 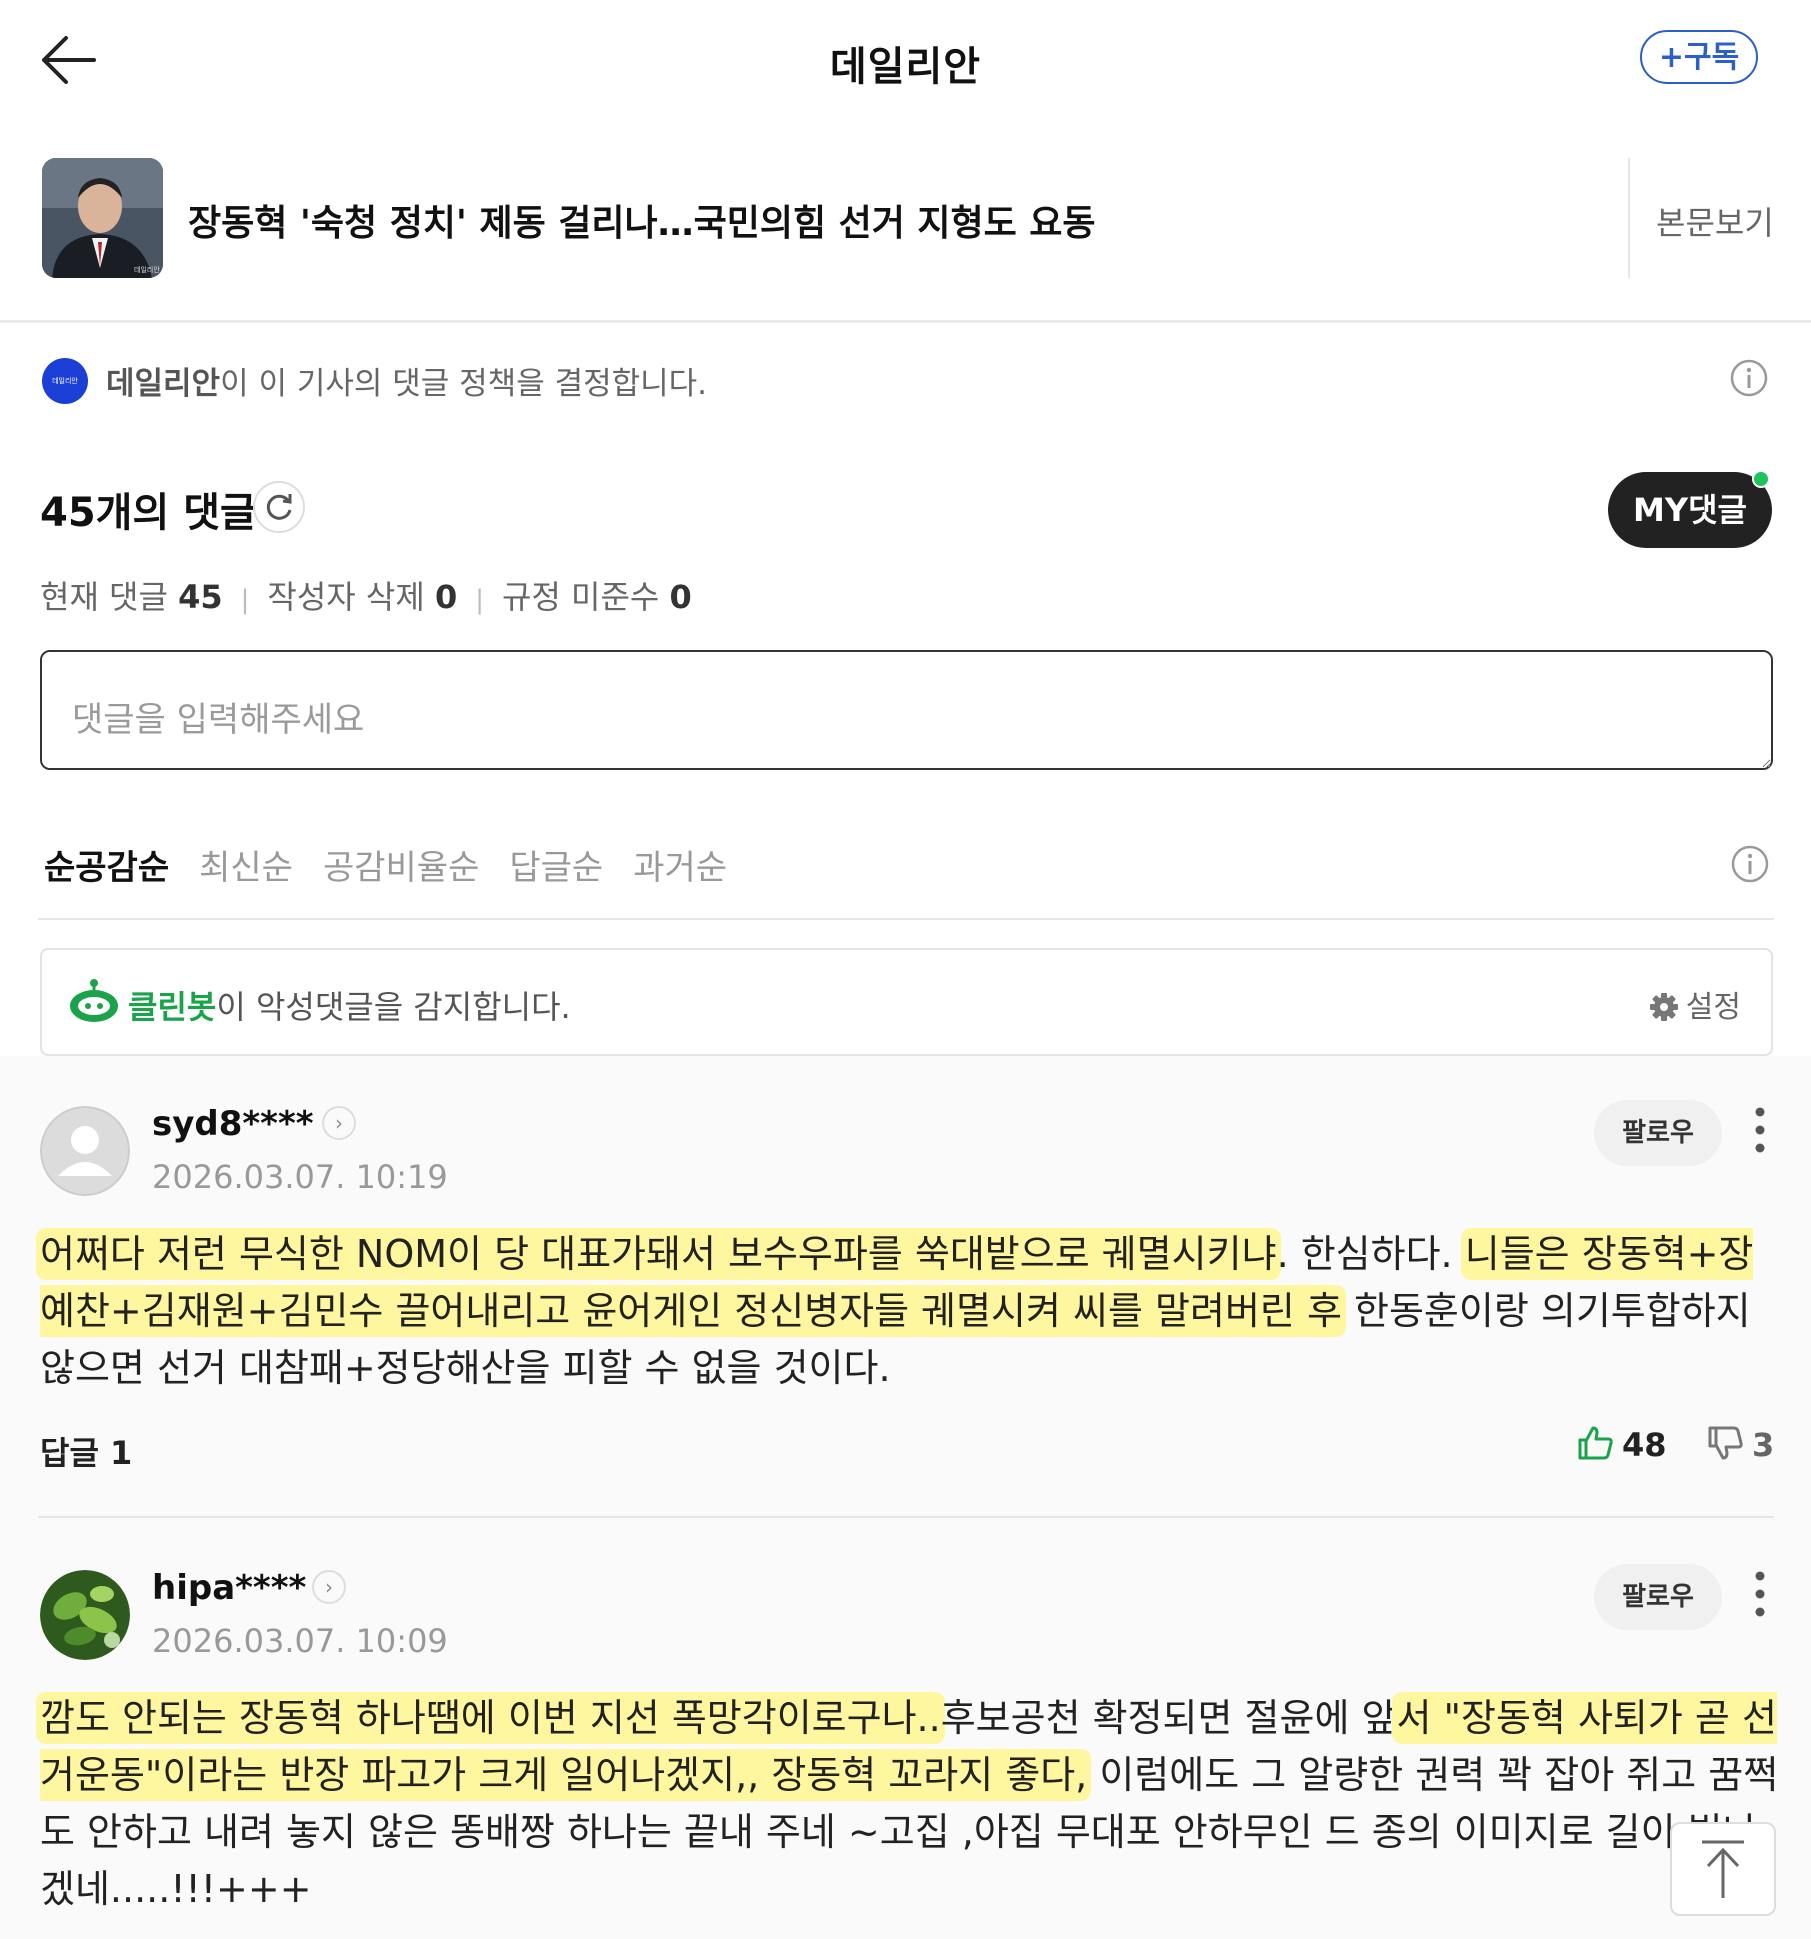 What do you see at coordinates (1694, 1004) in the screenshot?
I see `cleanbot-settings-button: 설정` at bounding box center [1694, 1004].